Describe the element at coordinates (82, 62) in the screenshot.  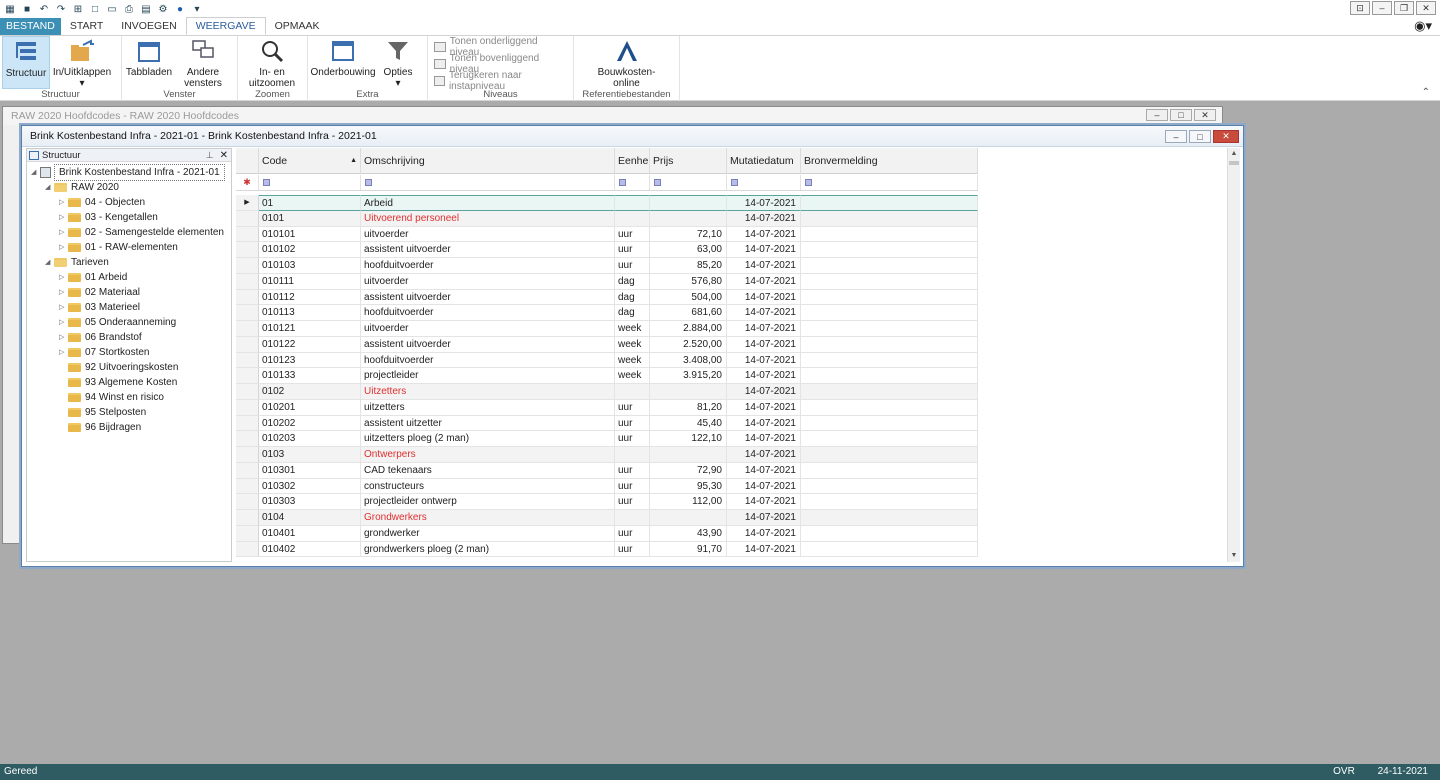
I see `inuitklappen-button: In/Uitklappen ▾` at that location.